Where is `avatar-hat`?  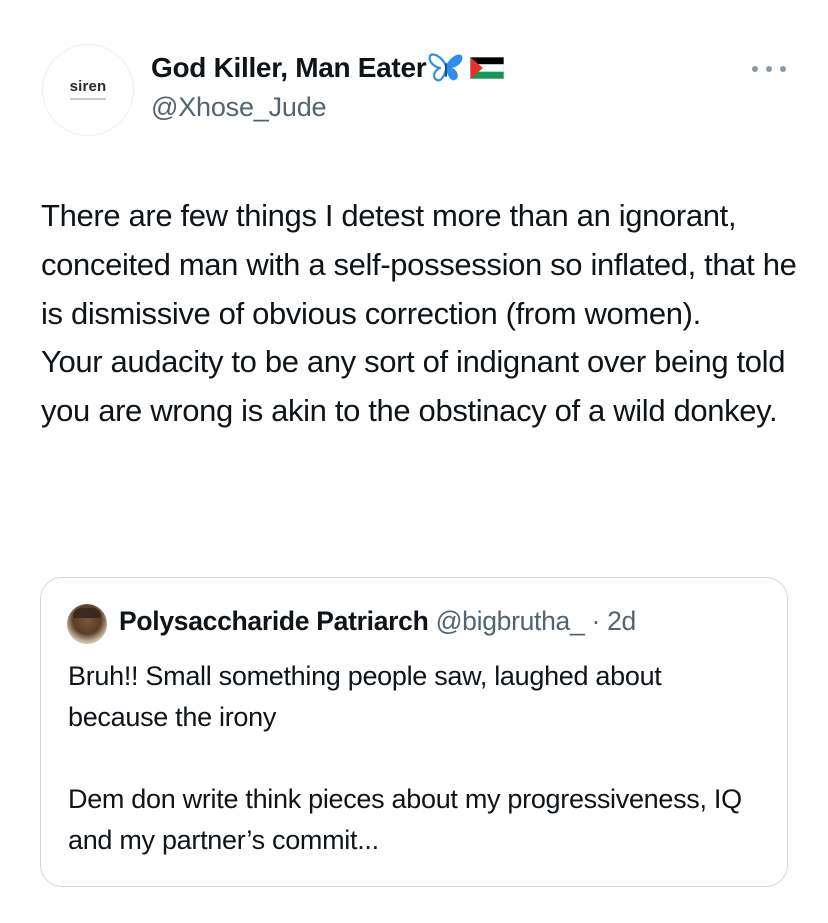 avatar-hat is located at coordinates (87, 613).